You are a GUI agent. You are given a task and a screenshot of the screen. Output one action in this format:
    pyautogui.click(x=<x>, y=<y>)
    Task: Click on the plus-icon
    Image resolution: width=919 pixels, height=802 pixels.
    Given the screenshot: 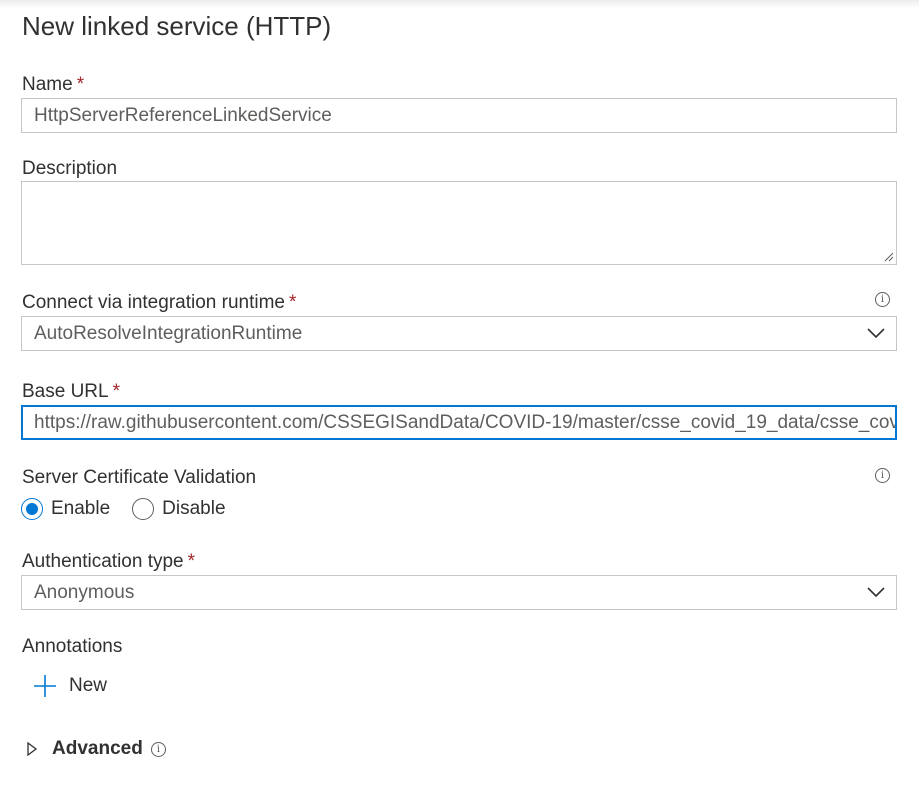 What is the action you would take?
    pyautogui.click(x=45, y=686)
    